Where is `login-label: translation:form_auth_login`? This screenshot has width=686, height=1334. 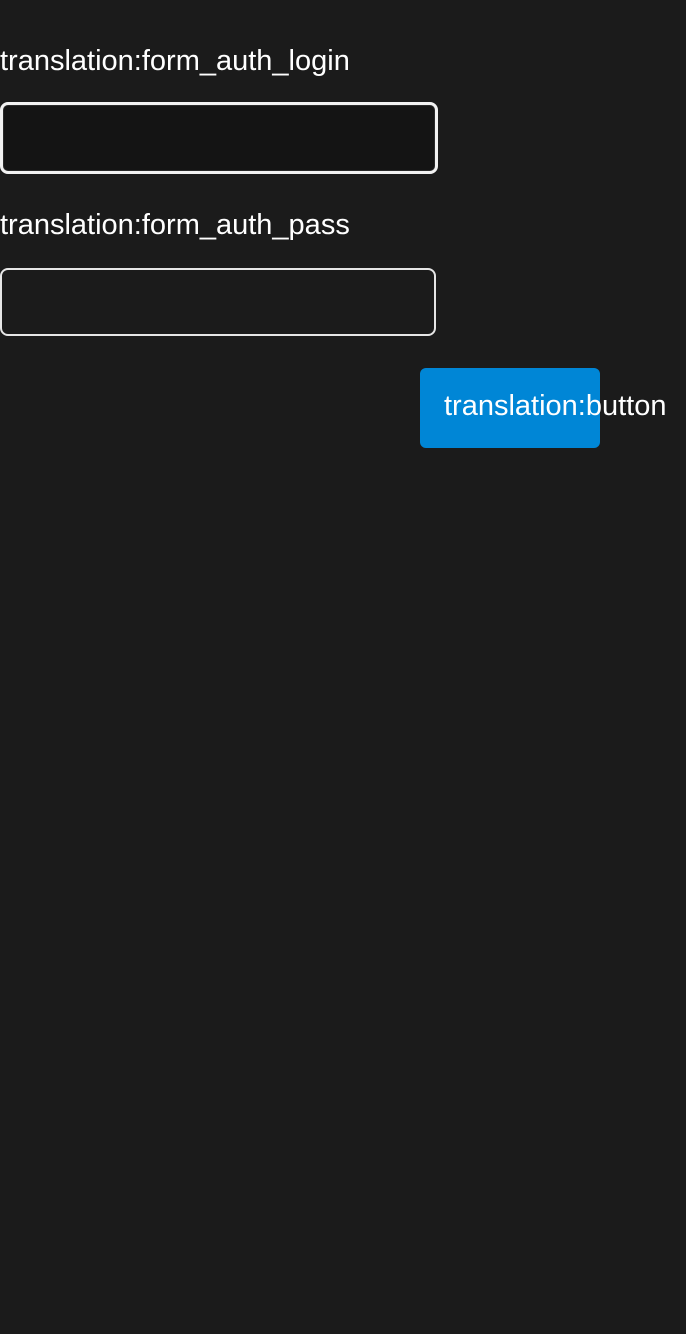
login-label: translation:form_auth_login is located at coordinates (175, 61).